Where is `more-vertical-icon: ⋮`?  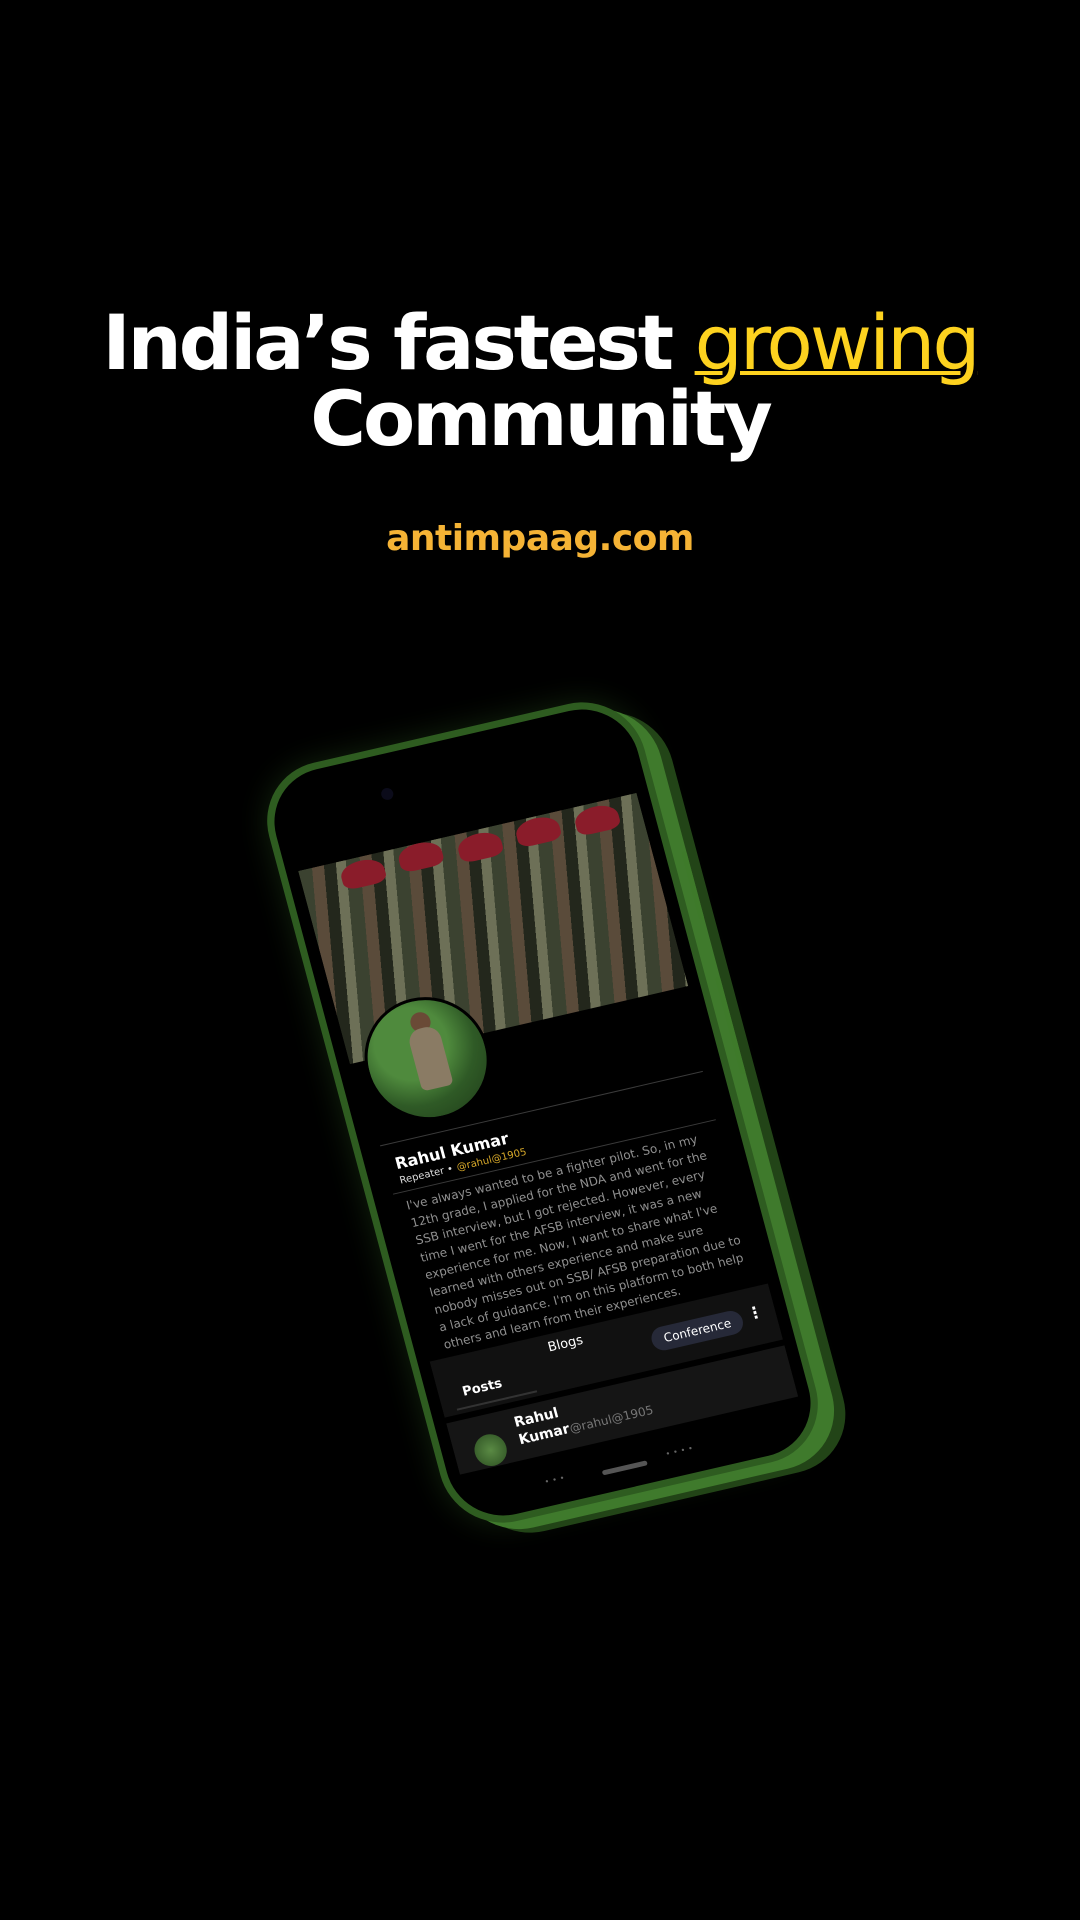
more-vertical-icon: ⋮ is located at coordinates (755, 1313).